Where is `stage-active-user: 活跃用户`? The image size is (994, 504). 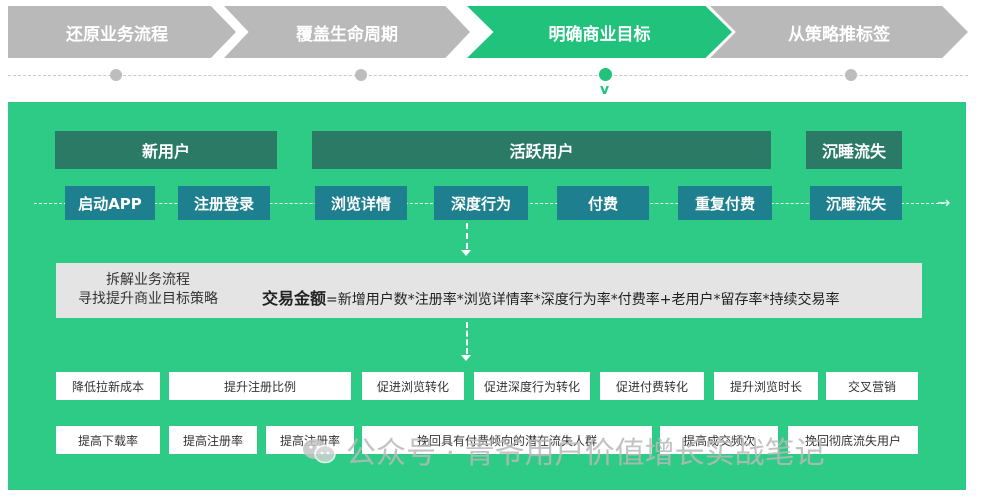 stage-active-user: 活跃用户 is located at coordinates (541, 150).